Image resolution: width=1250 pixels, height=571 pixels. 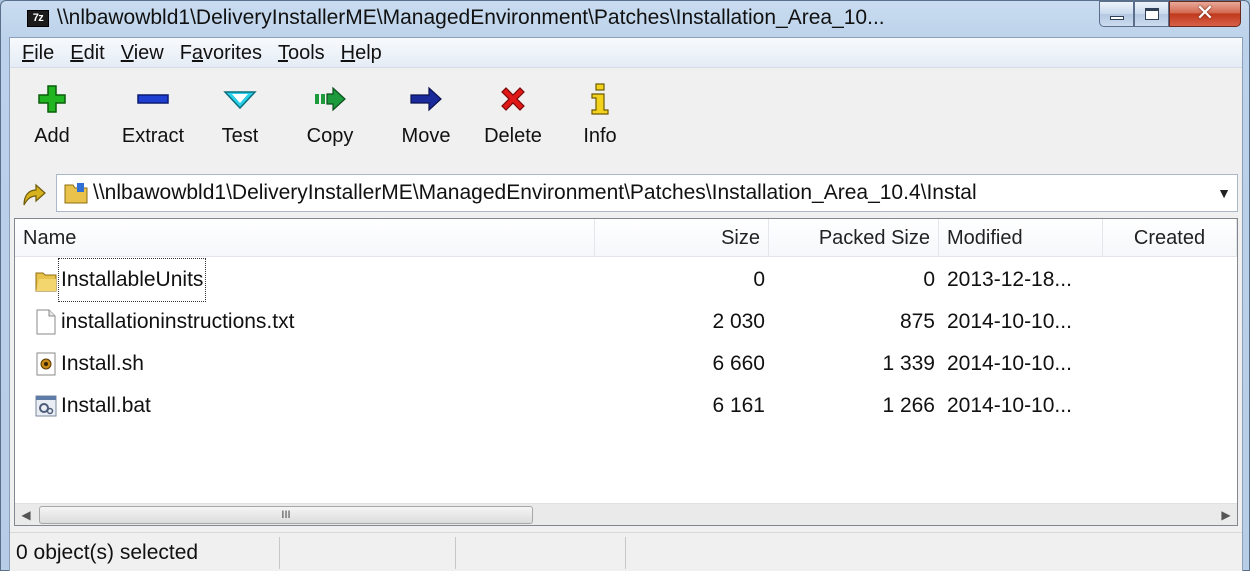 I want to click on column-header-name: Name, so click(x=305, y=238).